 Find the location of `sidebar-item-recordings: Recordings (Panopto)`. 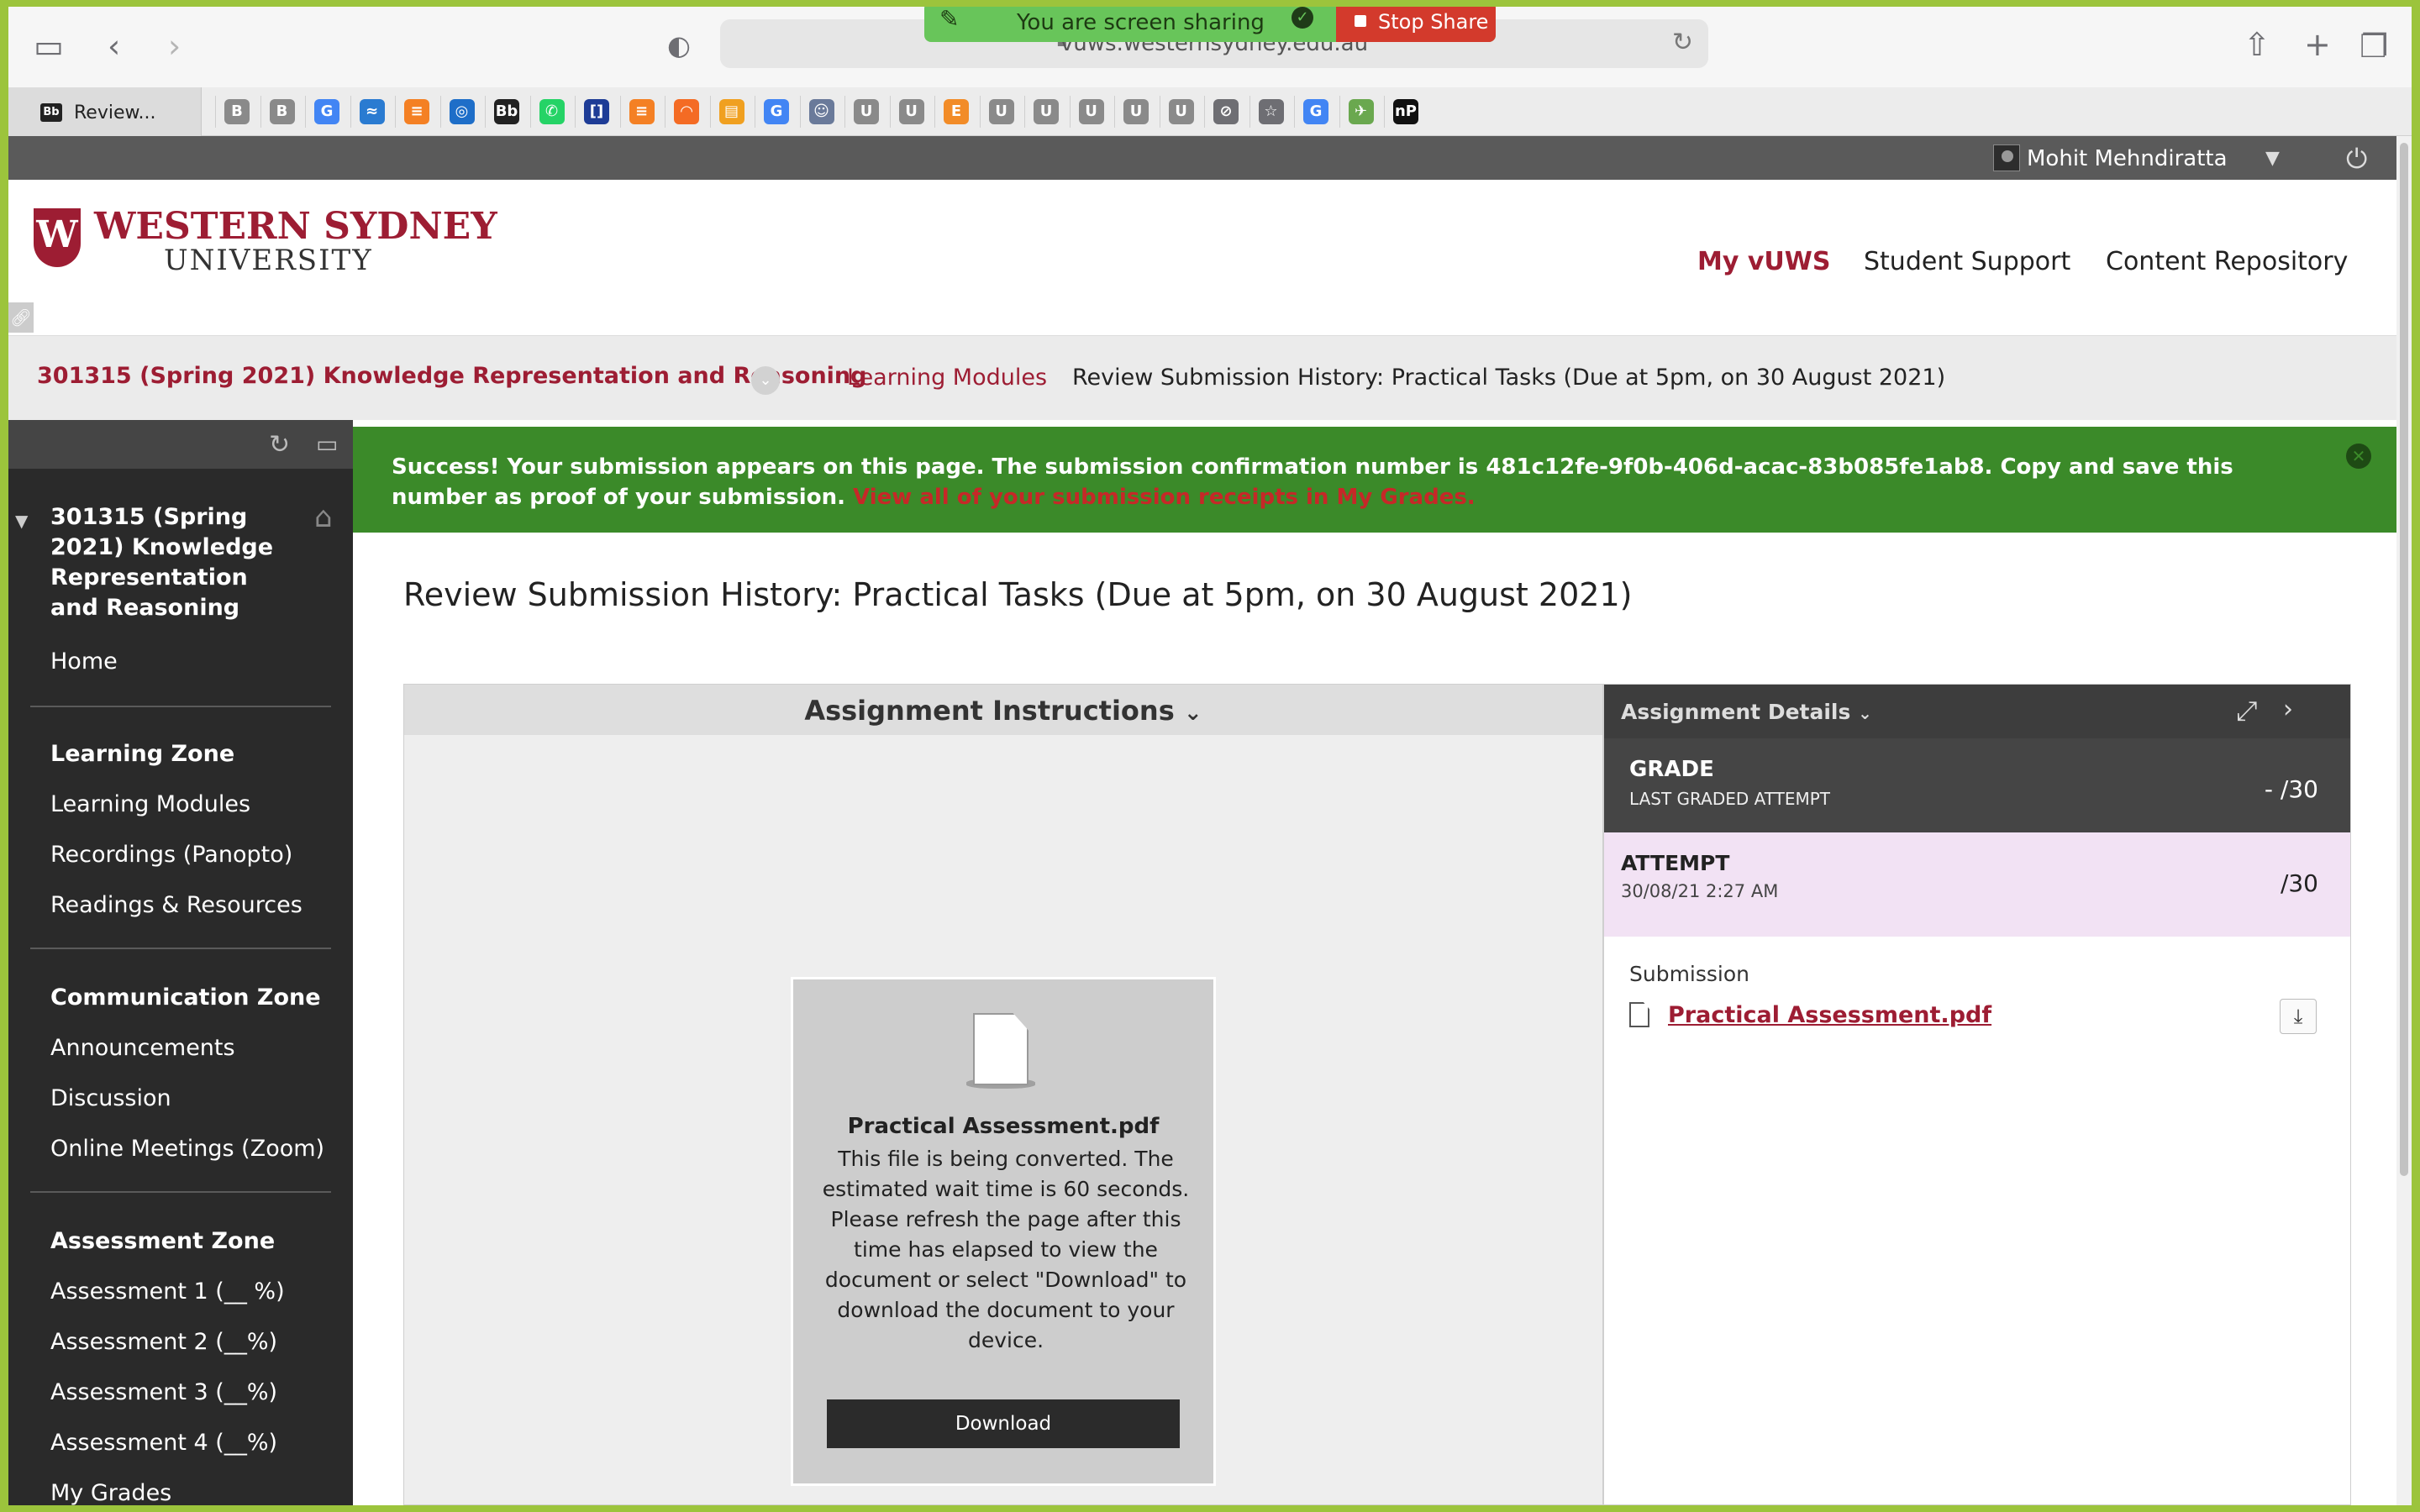

sidebar-item-recordings: Recordings (Panopto) is located at coordinates (171, 855).